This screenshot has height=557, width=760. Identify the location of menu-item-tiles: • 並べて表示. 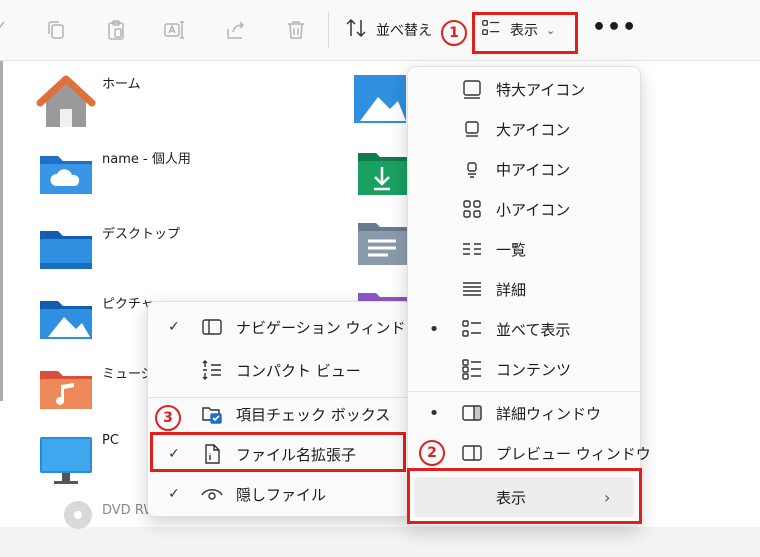
(524, 329).